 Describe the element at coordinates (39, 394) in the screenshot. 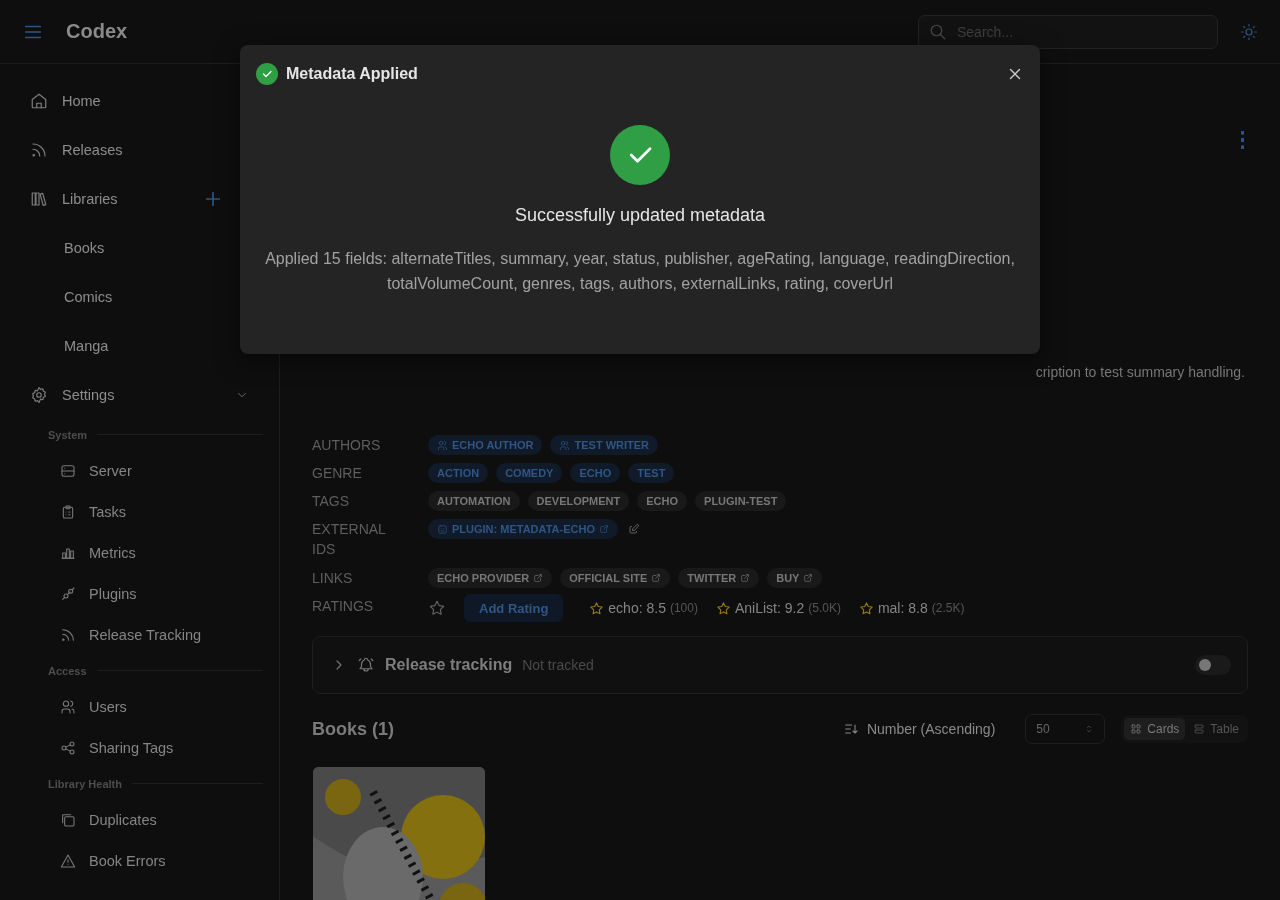

I see `settings-icon` at that location.